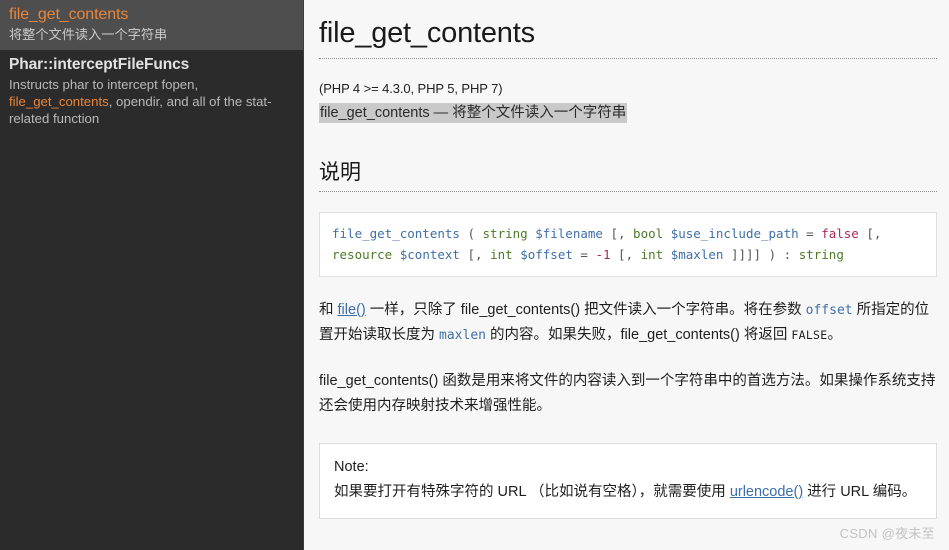  What do you see at coordinates (603, 254) in the screenshot?
I see `signature-default-2: -1` at bounding box center [603, 254].